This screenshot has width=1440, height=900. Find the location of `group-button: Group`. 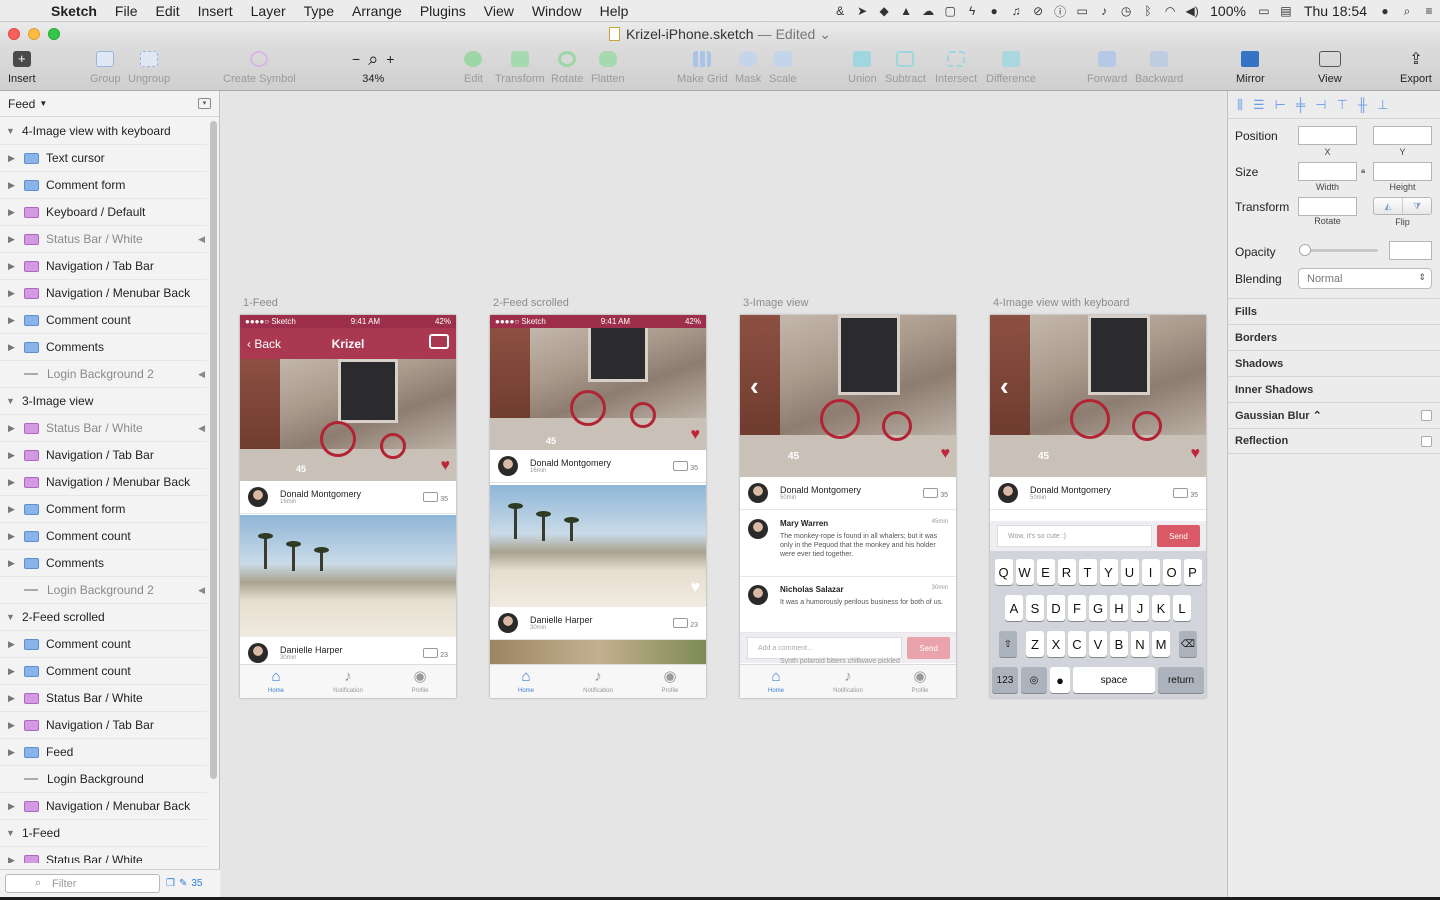

group-button: Group is located at coordinates (105, 66).